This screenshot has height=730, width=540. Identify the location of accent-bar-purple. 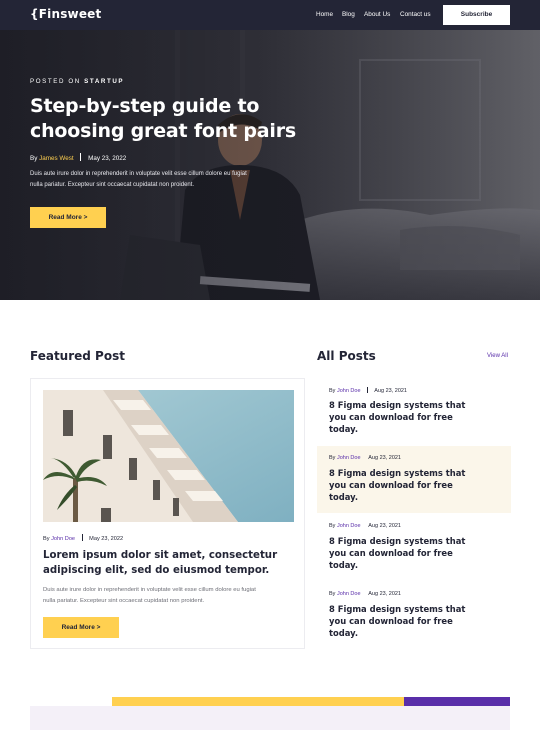
(457, 701).